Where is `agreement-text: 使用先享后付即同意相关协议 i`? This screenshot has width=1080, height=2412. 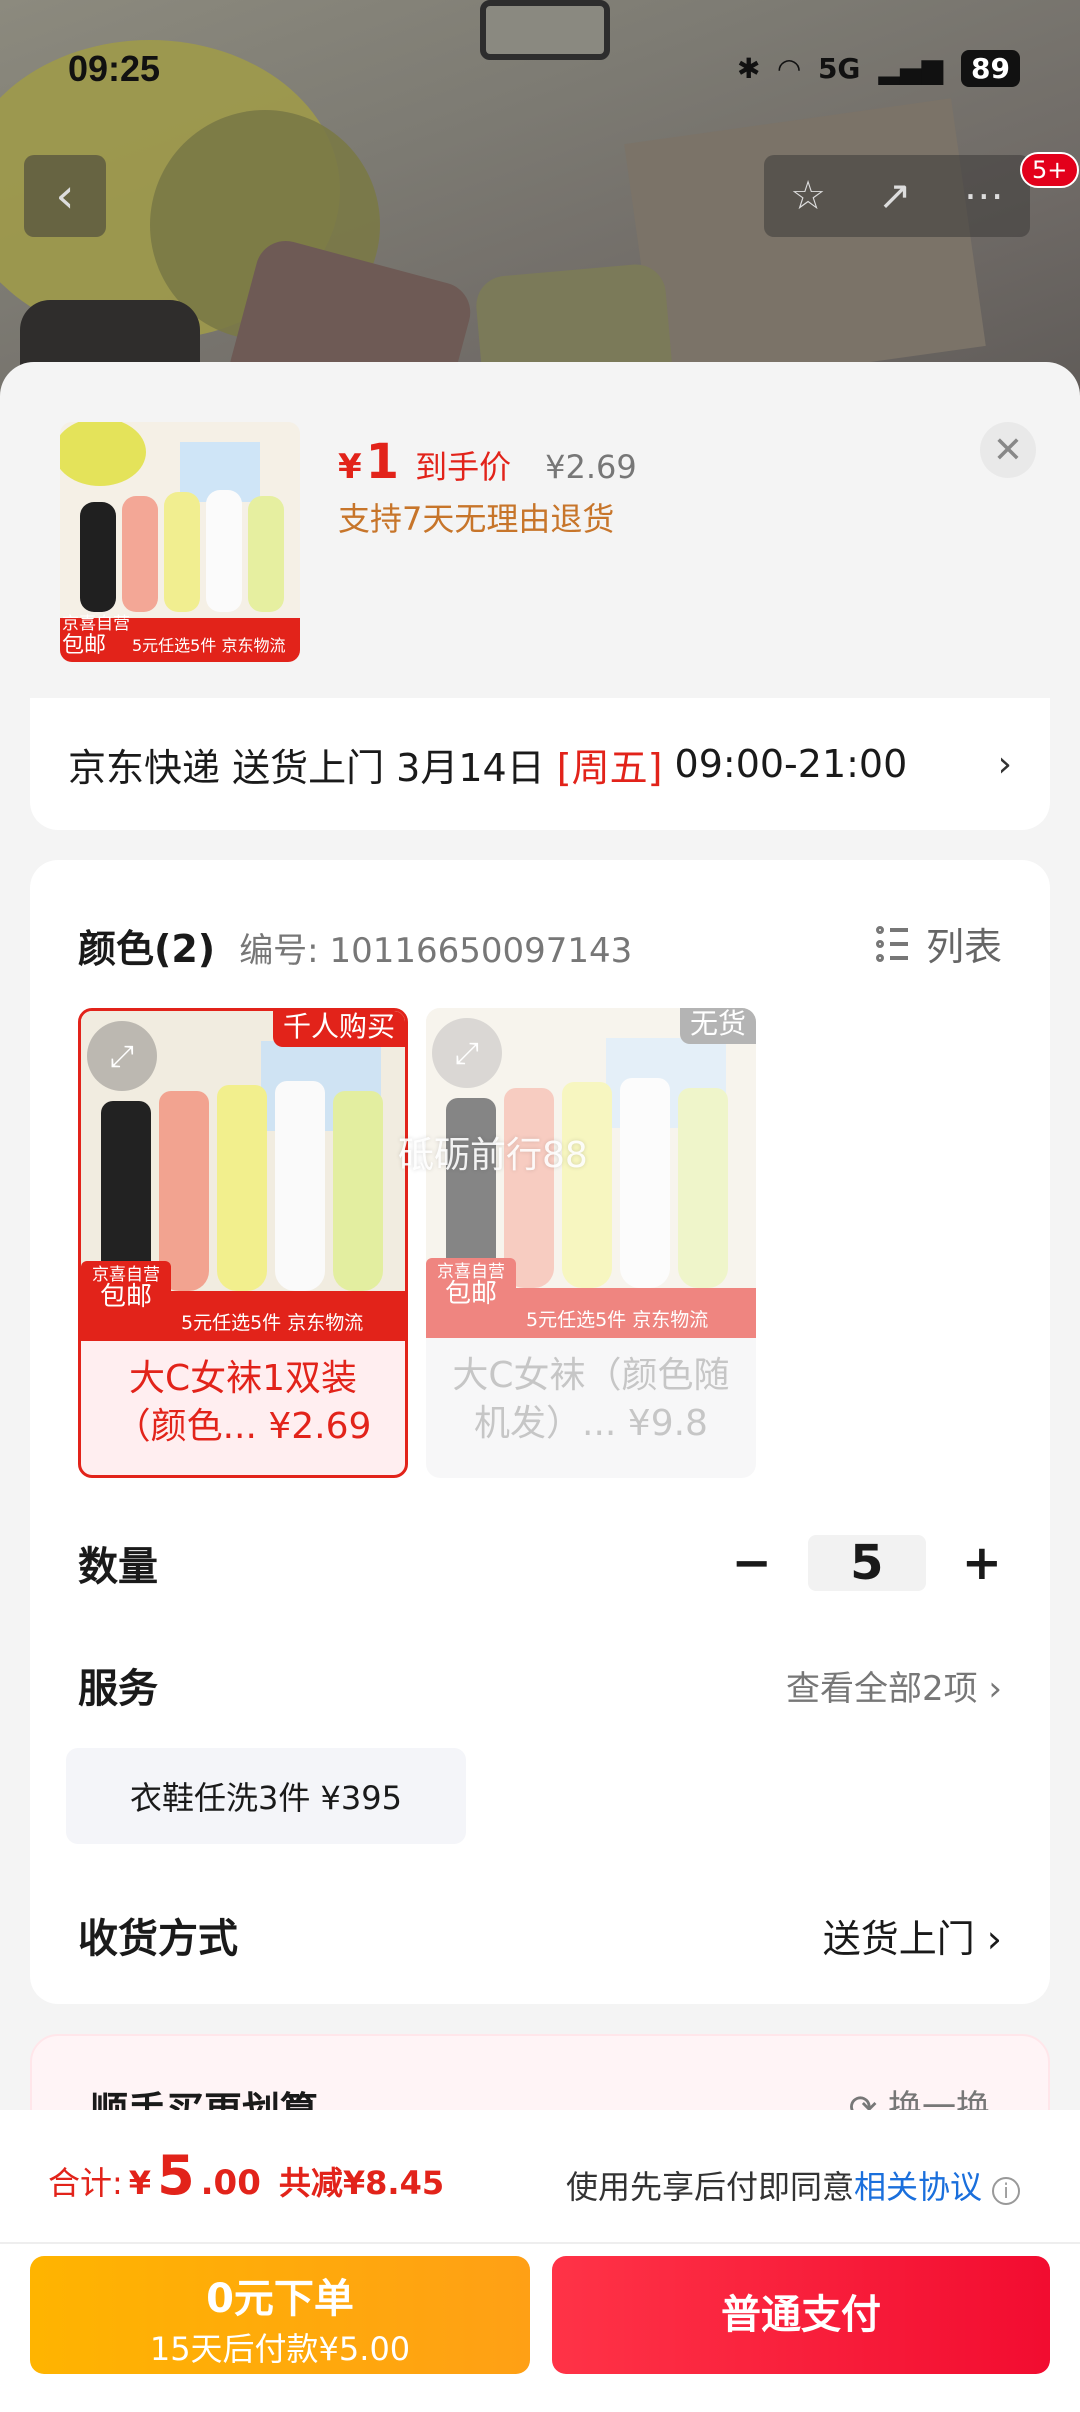 agreement-text: 使用先享后付即同意相关协议 i is located at coordinates (793, 2185).